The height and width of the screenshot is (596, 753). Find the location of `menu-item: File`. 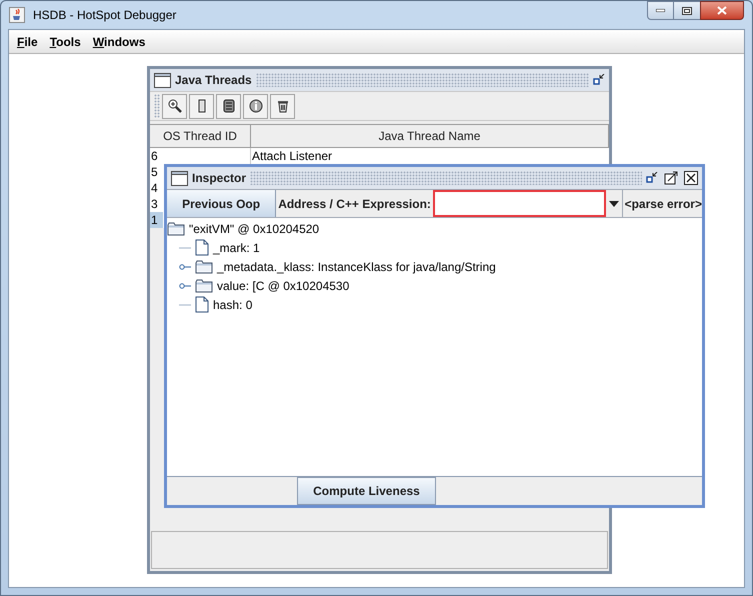

menu-item: File is located at coordinates (27, 41).